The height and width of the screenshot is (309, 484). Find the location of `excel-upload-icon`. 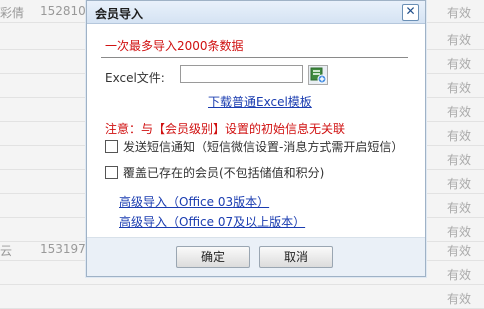

excel-upload-icon is located at coordinates (318, 75).